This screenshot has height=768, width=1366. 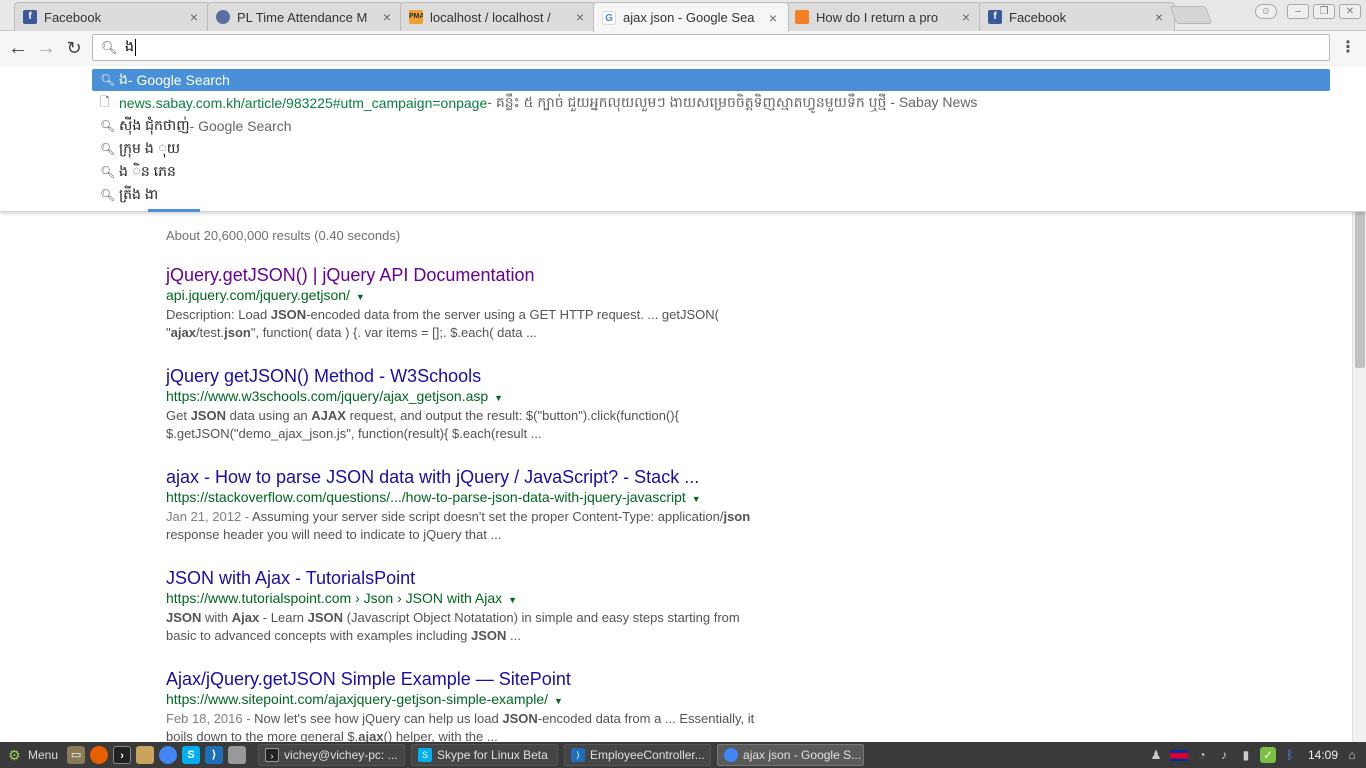 What do you see at coordinates (1352, 755) in the screenshot?
I see `show-desktop-corner-icon: ⌂` at bounding box center [1352, 755].